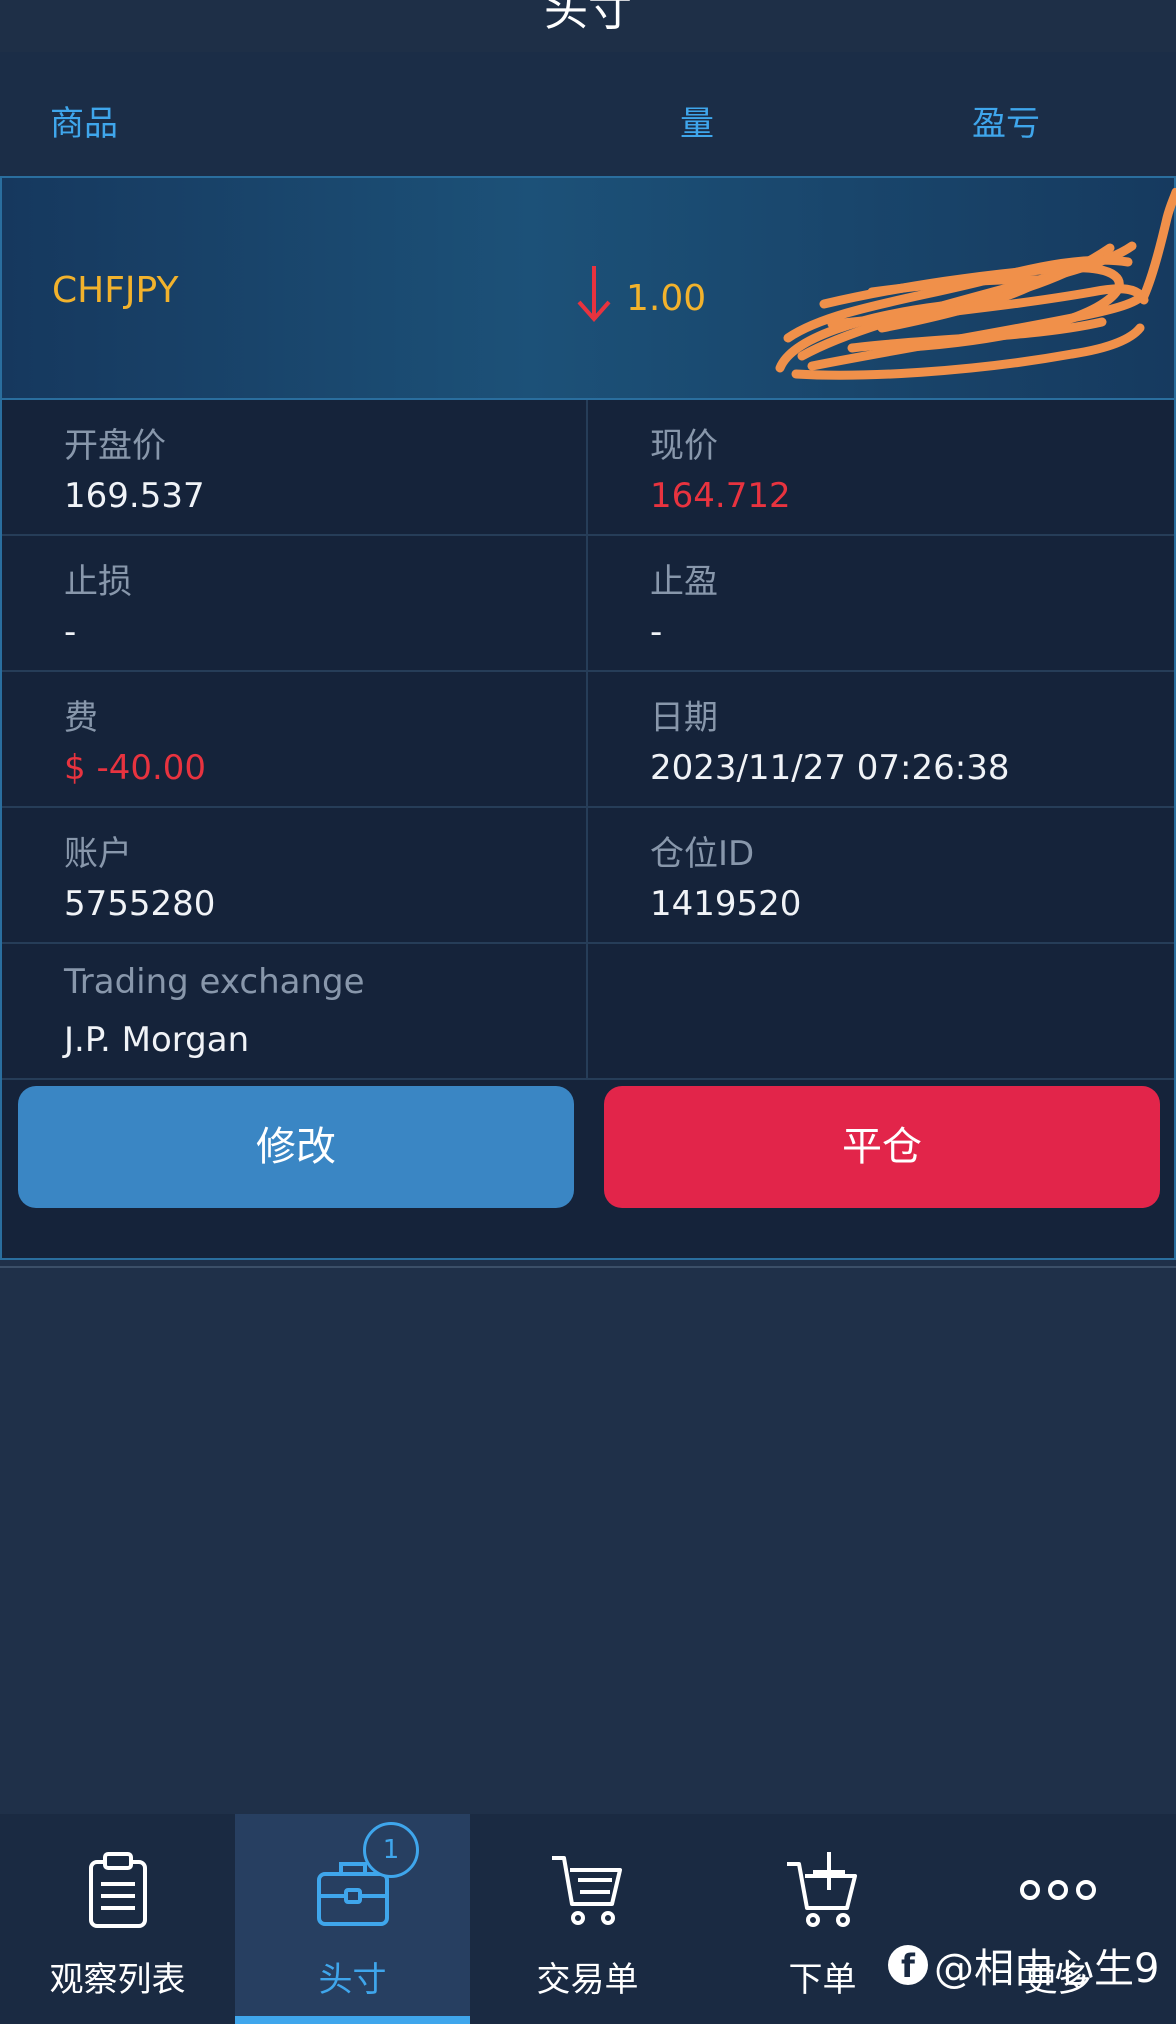 Image resolution: width=1176 pixels, height=2024 pixels. I want to click on tab-label: 观察列表, so click(117, 1980).